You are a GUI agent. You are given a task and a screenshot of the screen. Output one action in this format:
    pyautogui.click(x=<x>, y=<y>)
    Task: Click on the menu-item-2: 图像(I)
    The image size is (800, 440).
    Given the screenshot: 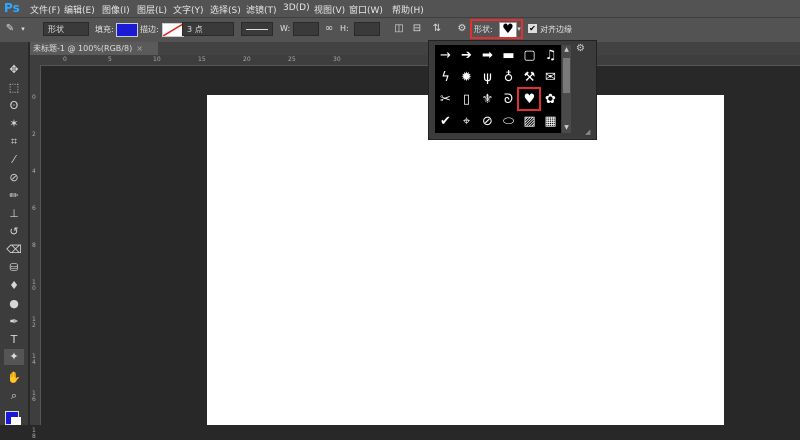 What is the action you would take?
    pyautogui.click(x=116, y=9)
    